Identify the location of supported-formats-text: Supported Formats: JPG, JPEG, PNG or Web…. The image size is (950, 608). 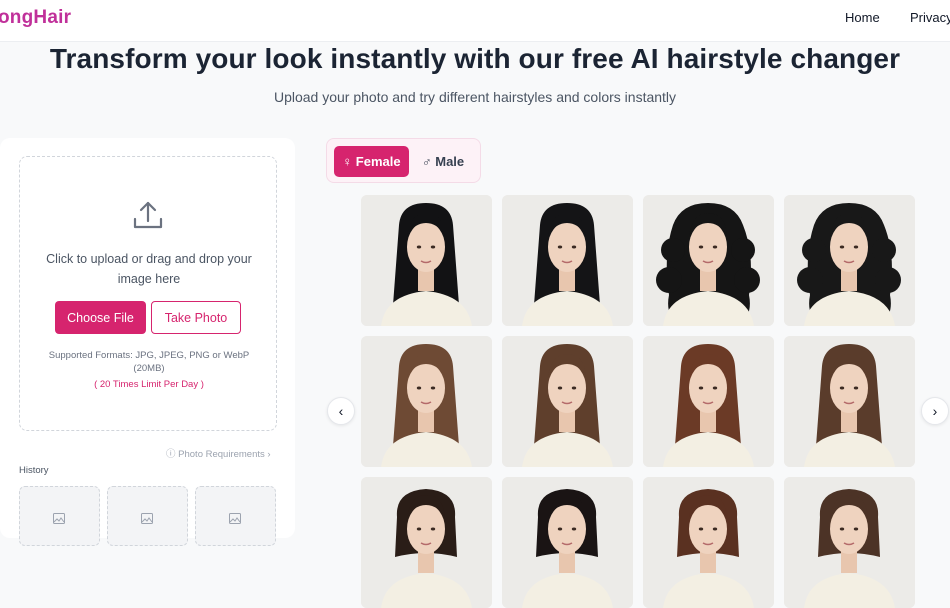
(149, 362).